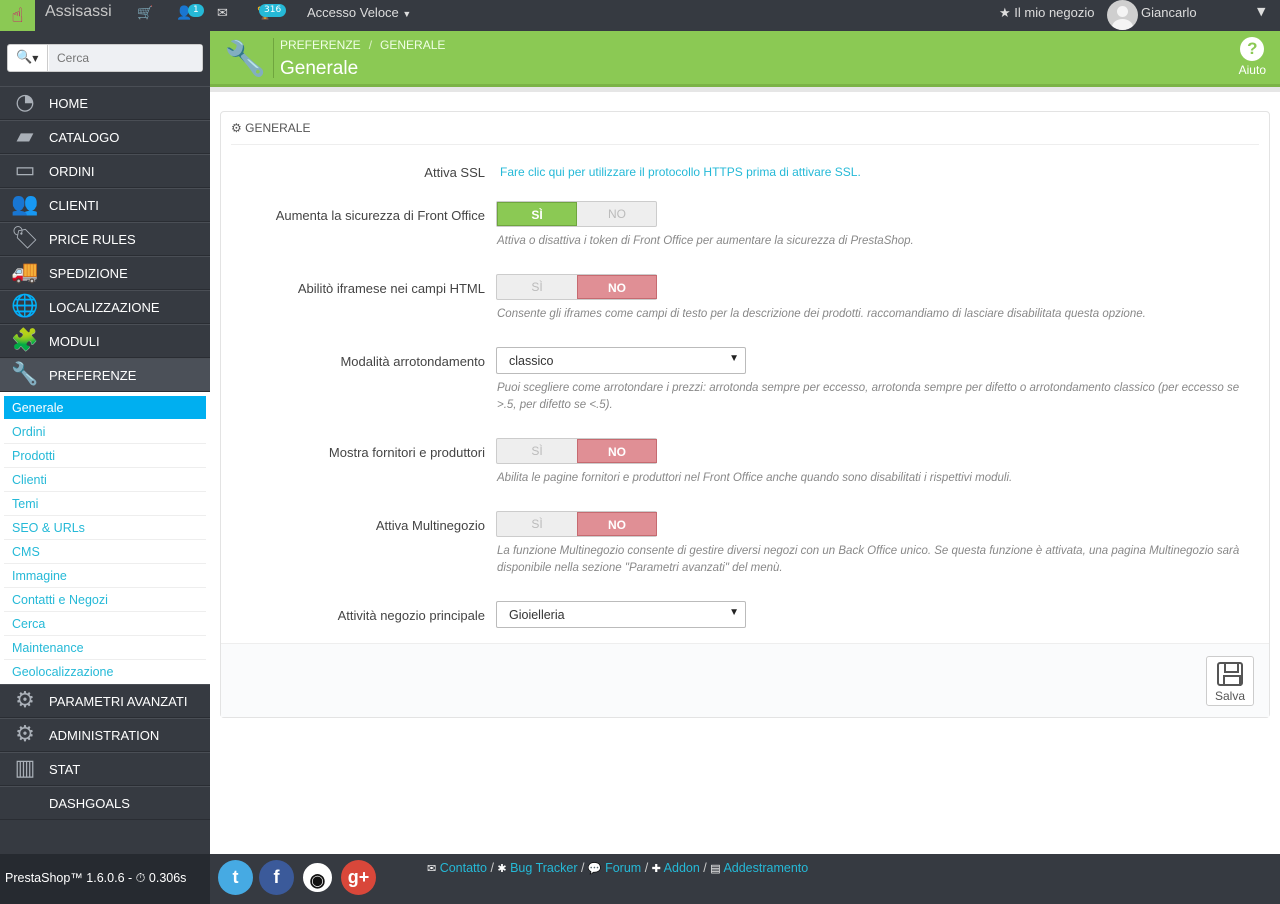 Image resolution: width=1280 pixels, height=904 pixels. What do you see at coordinates (105, 375) in the screenshot?
I see `menu-item-preferenze: 🔧 PREFERENZE` at bounding box center [105, 375].